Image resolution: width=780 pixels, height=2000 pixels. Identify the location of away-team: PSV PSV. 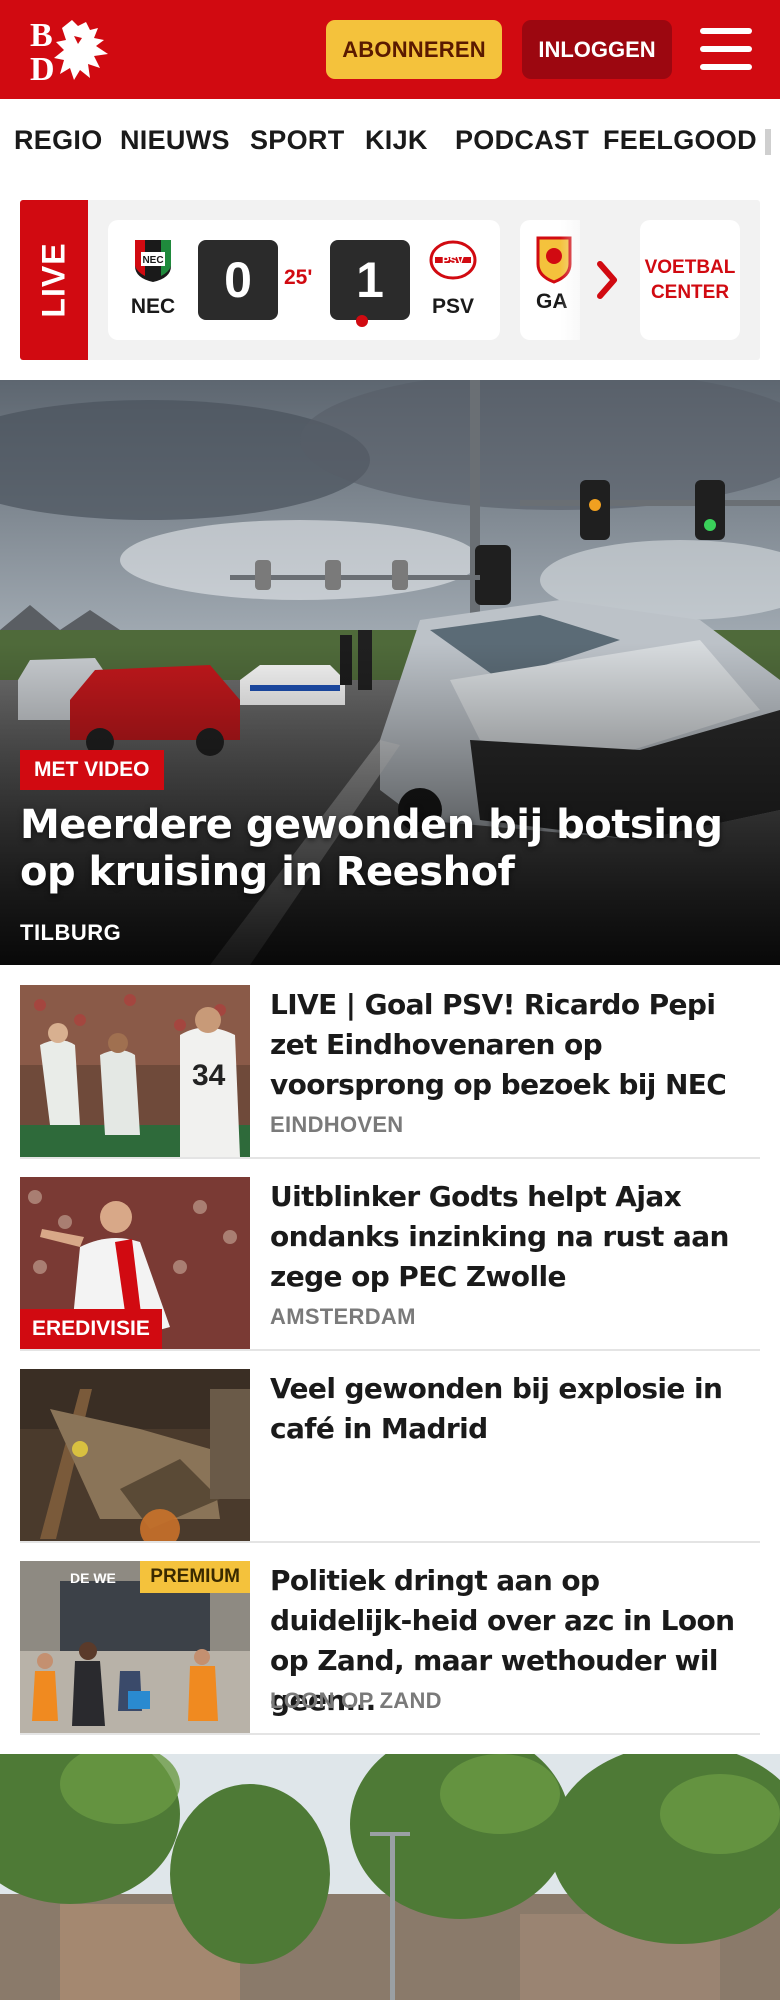
(453, 277).